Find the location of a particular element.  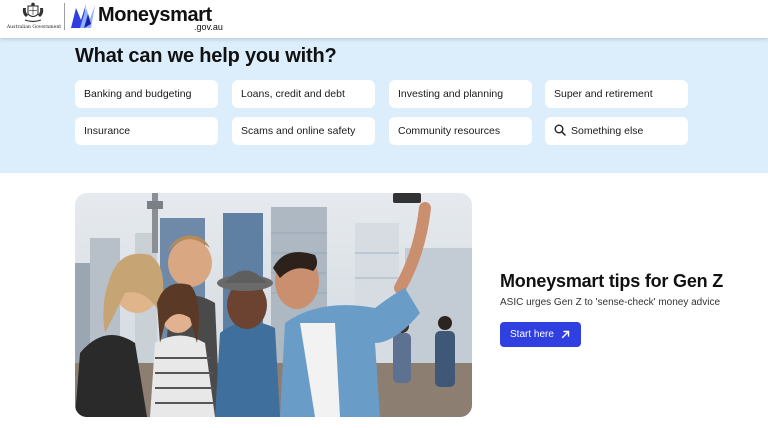

feature-title: Moneysmart tips for Gen Z is located at coordinates (612, 281).